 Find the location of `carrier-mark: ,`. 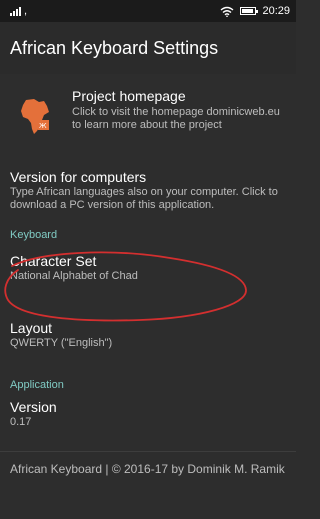

carrier-mark: , is located at coordinates (26, 11).